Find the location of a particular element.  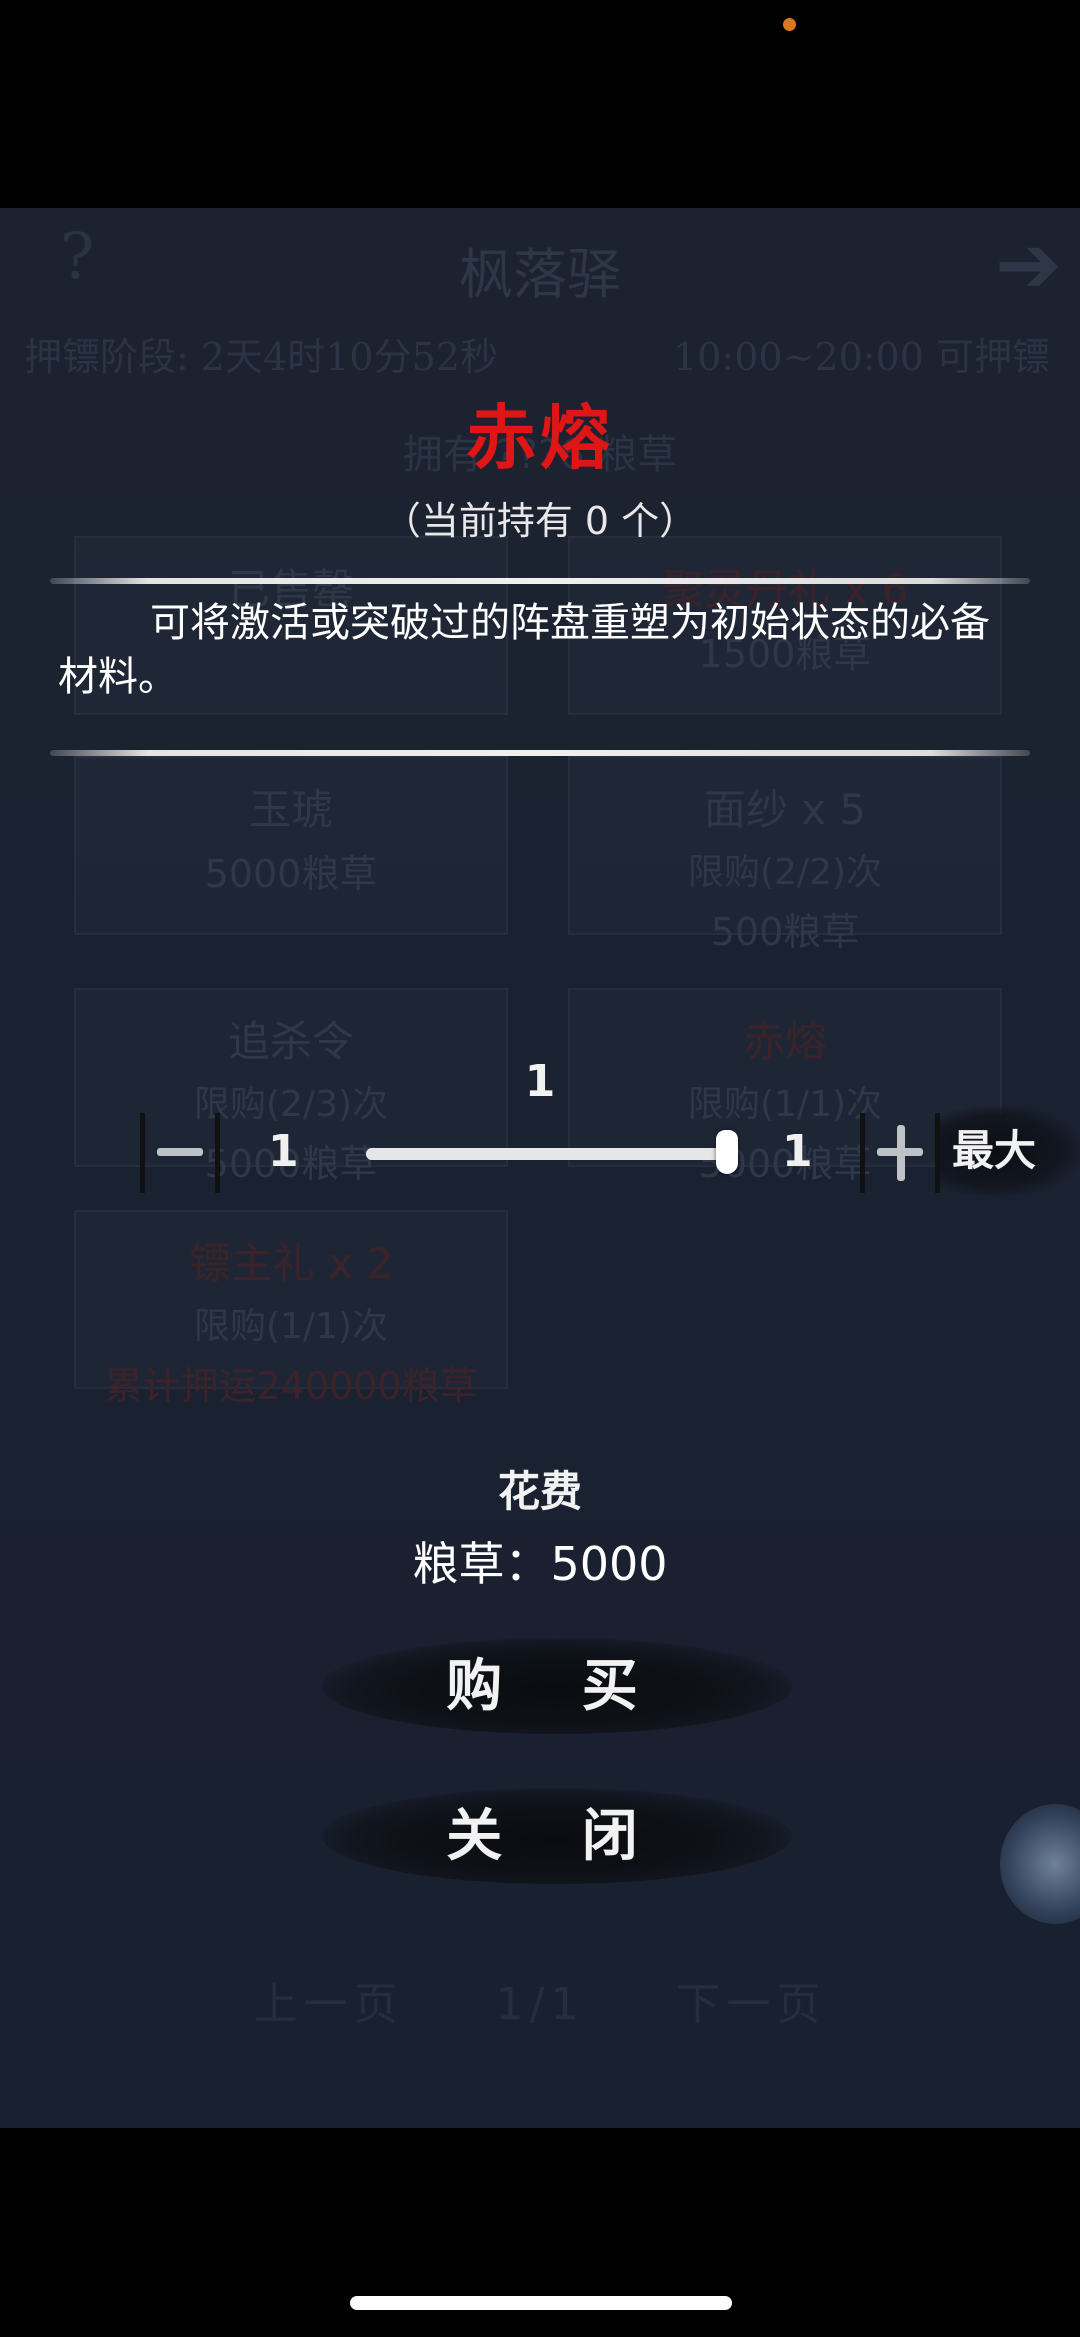

quantity-value: 1 is located at coordinates (540, 1081).